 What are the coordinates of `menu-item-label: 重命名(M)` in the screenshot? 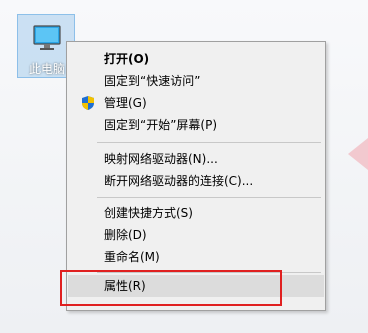 It's located at (132, 257).